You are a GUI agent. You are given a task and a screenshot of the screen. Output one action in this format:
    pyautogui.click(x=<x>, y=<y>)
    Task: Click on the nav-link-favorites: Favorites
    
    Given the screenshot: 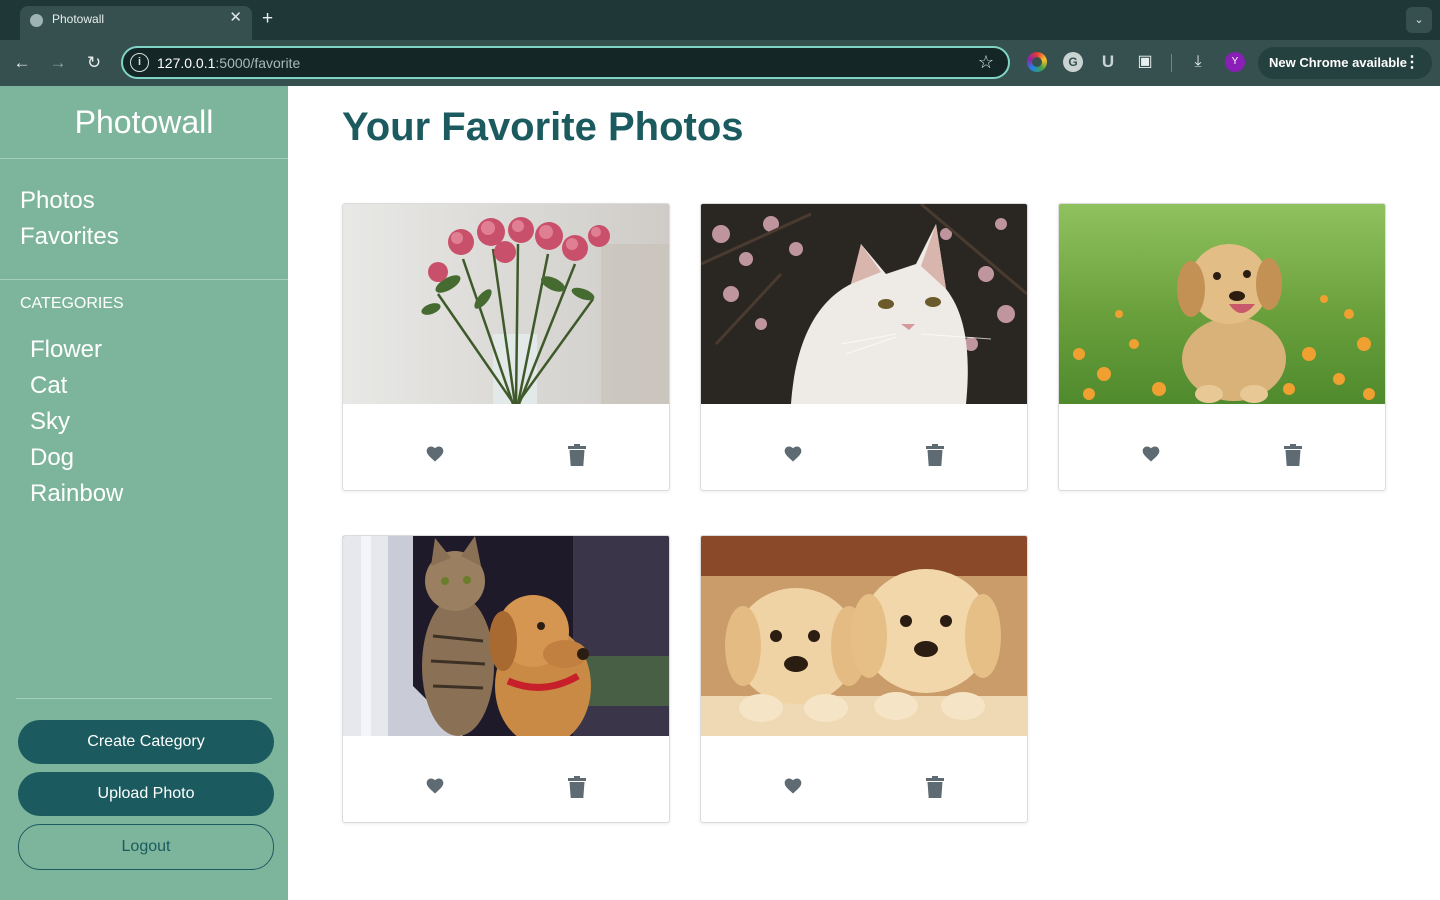 What is the action you would take?
    pyautogui.click(x=69, y=237)
    